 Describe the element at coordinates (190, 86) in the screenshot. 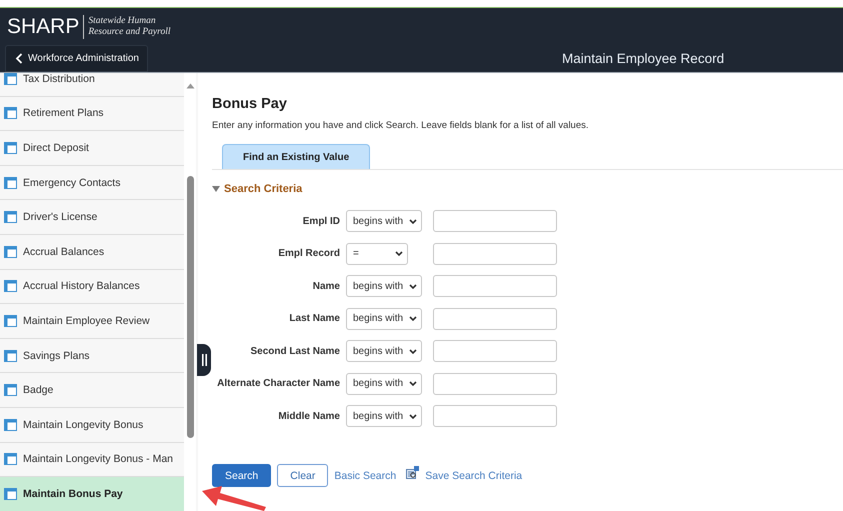

I see `scroll-up-icon` at that location.